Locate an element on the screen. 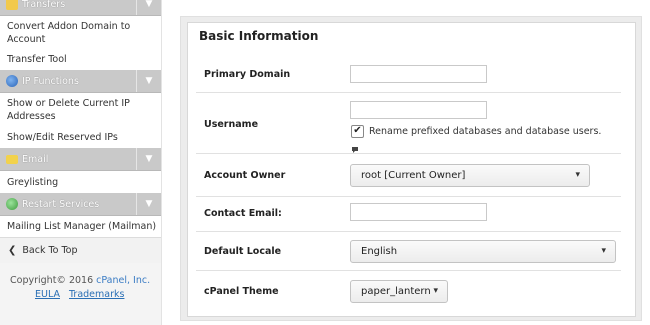 The width and height of the screenshot is (650, 325). cpanel-link: cPanel, Inc. is located at coordinates (123, 280).